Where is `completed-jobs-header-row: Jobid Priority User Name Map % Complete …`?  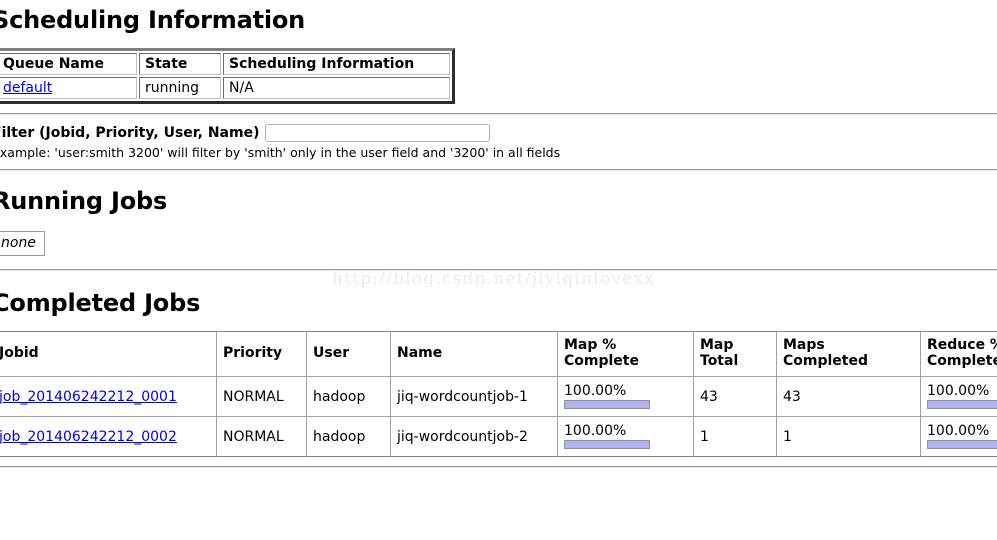 completed-jobs-header-row: Jobid Priority User Name Map % Complete … is located at coordinates (498, 354).